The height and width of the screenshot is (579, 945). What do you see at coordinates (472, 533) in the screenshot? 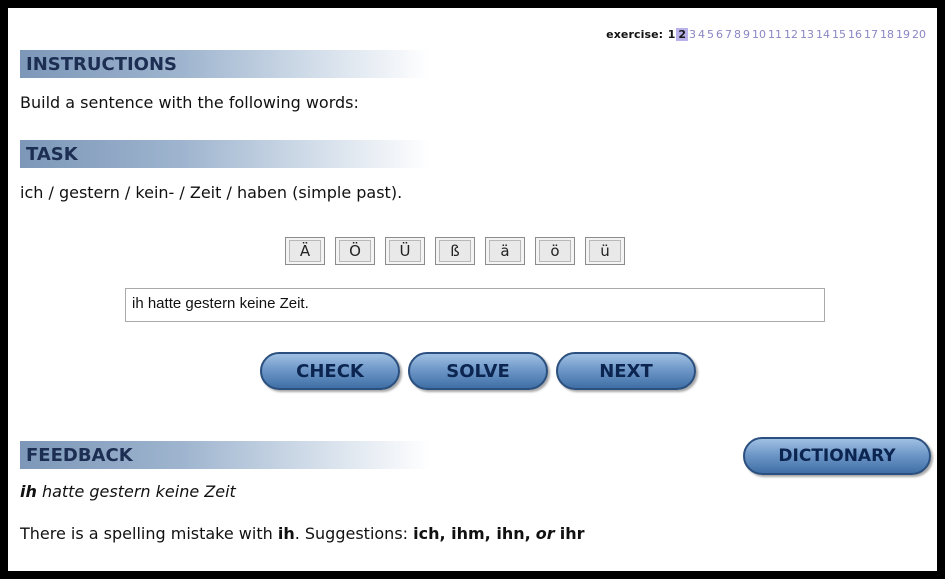
I see `suggestions: ich, ihm, ihn,` at bounding box center [472, 533].